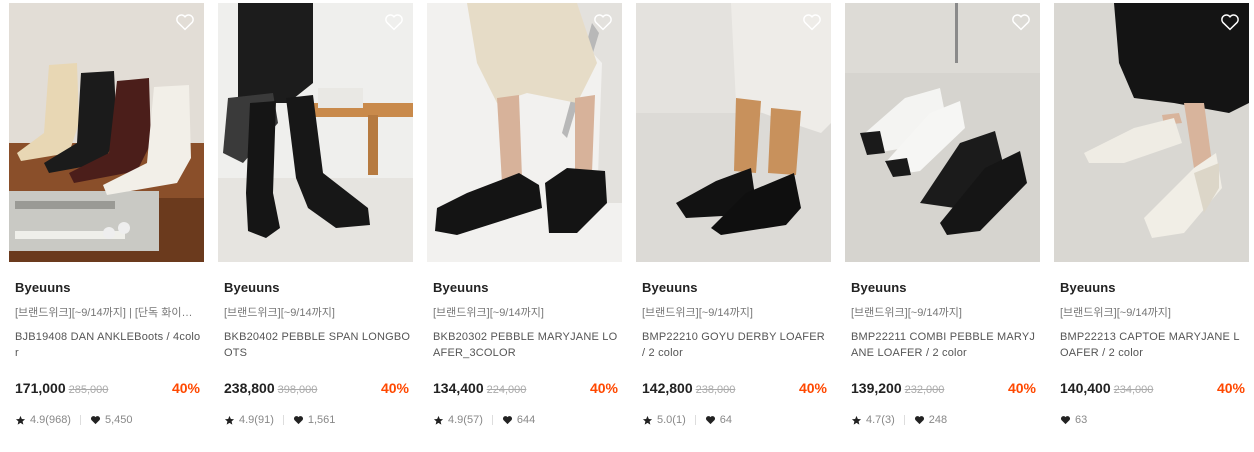  Describe the element at coordinates (924, 390) in the screenshot. I see `original-price: 232,000` at that location.